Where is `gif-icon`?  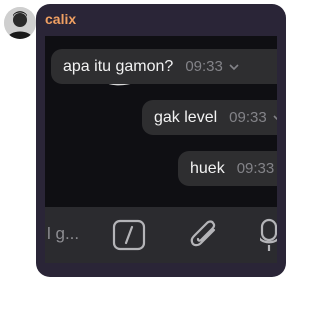 gif-icon is located at coordinates (129, 237).